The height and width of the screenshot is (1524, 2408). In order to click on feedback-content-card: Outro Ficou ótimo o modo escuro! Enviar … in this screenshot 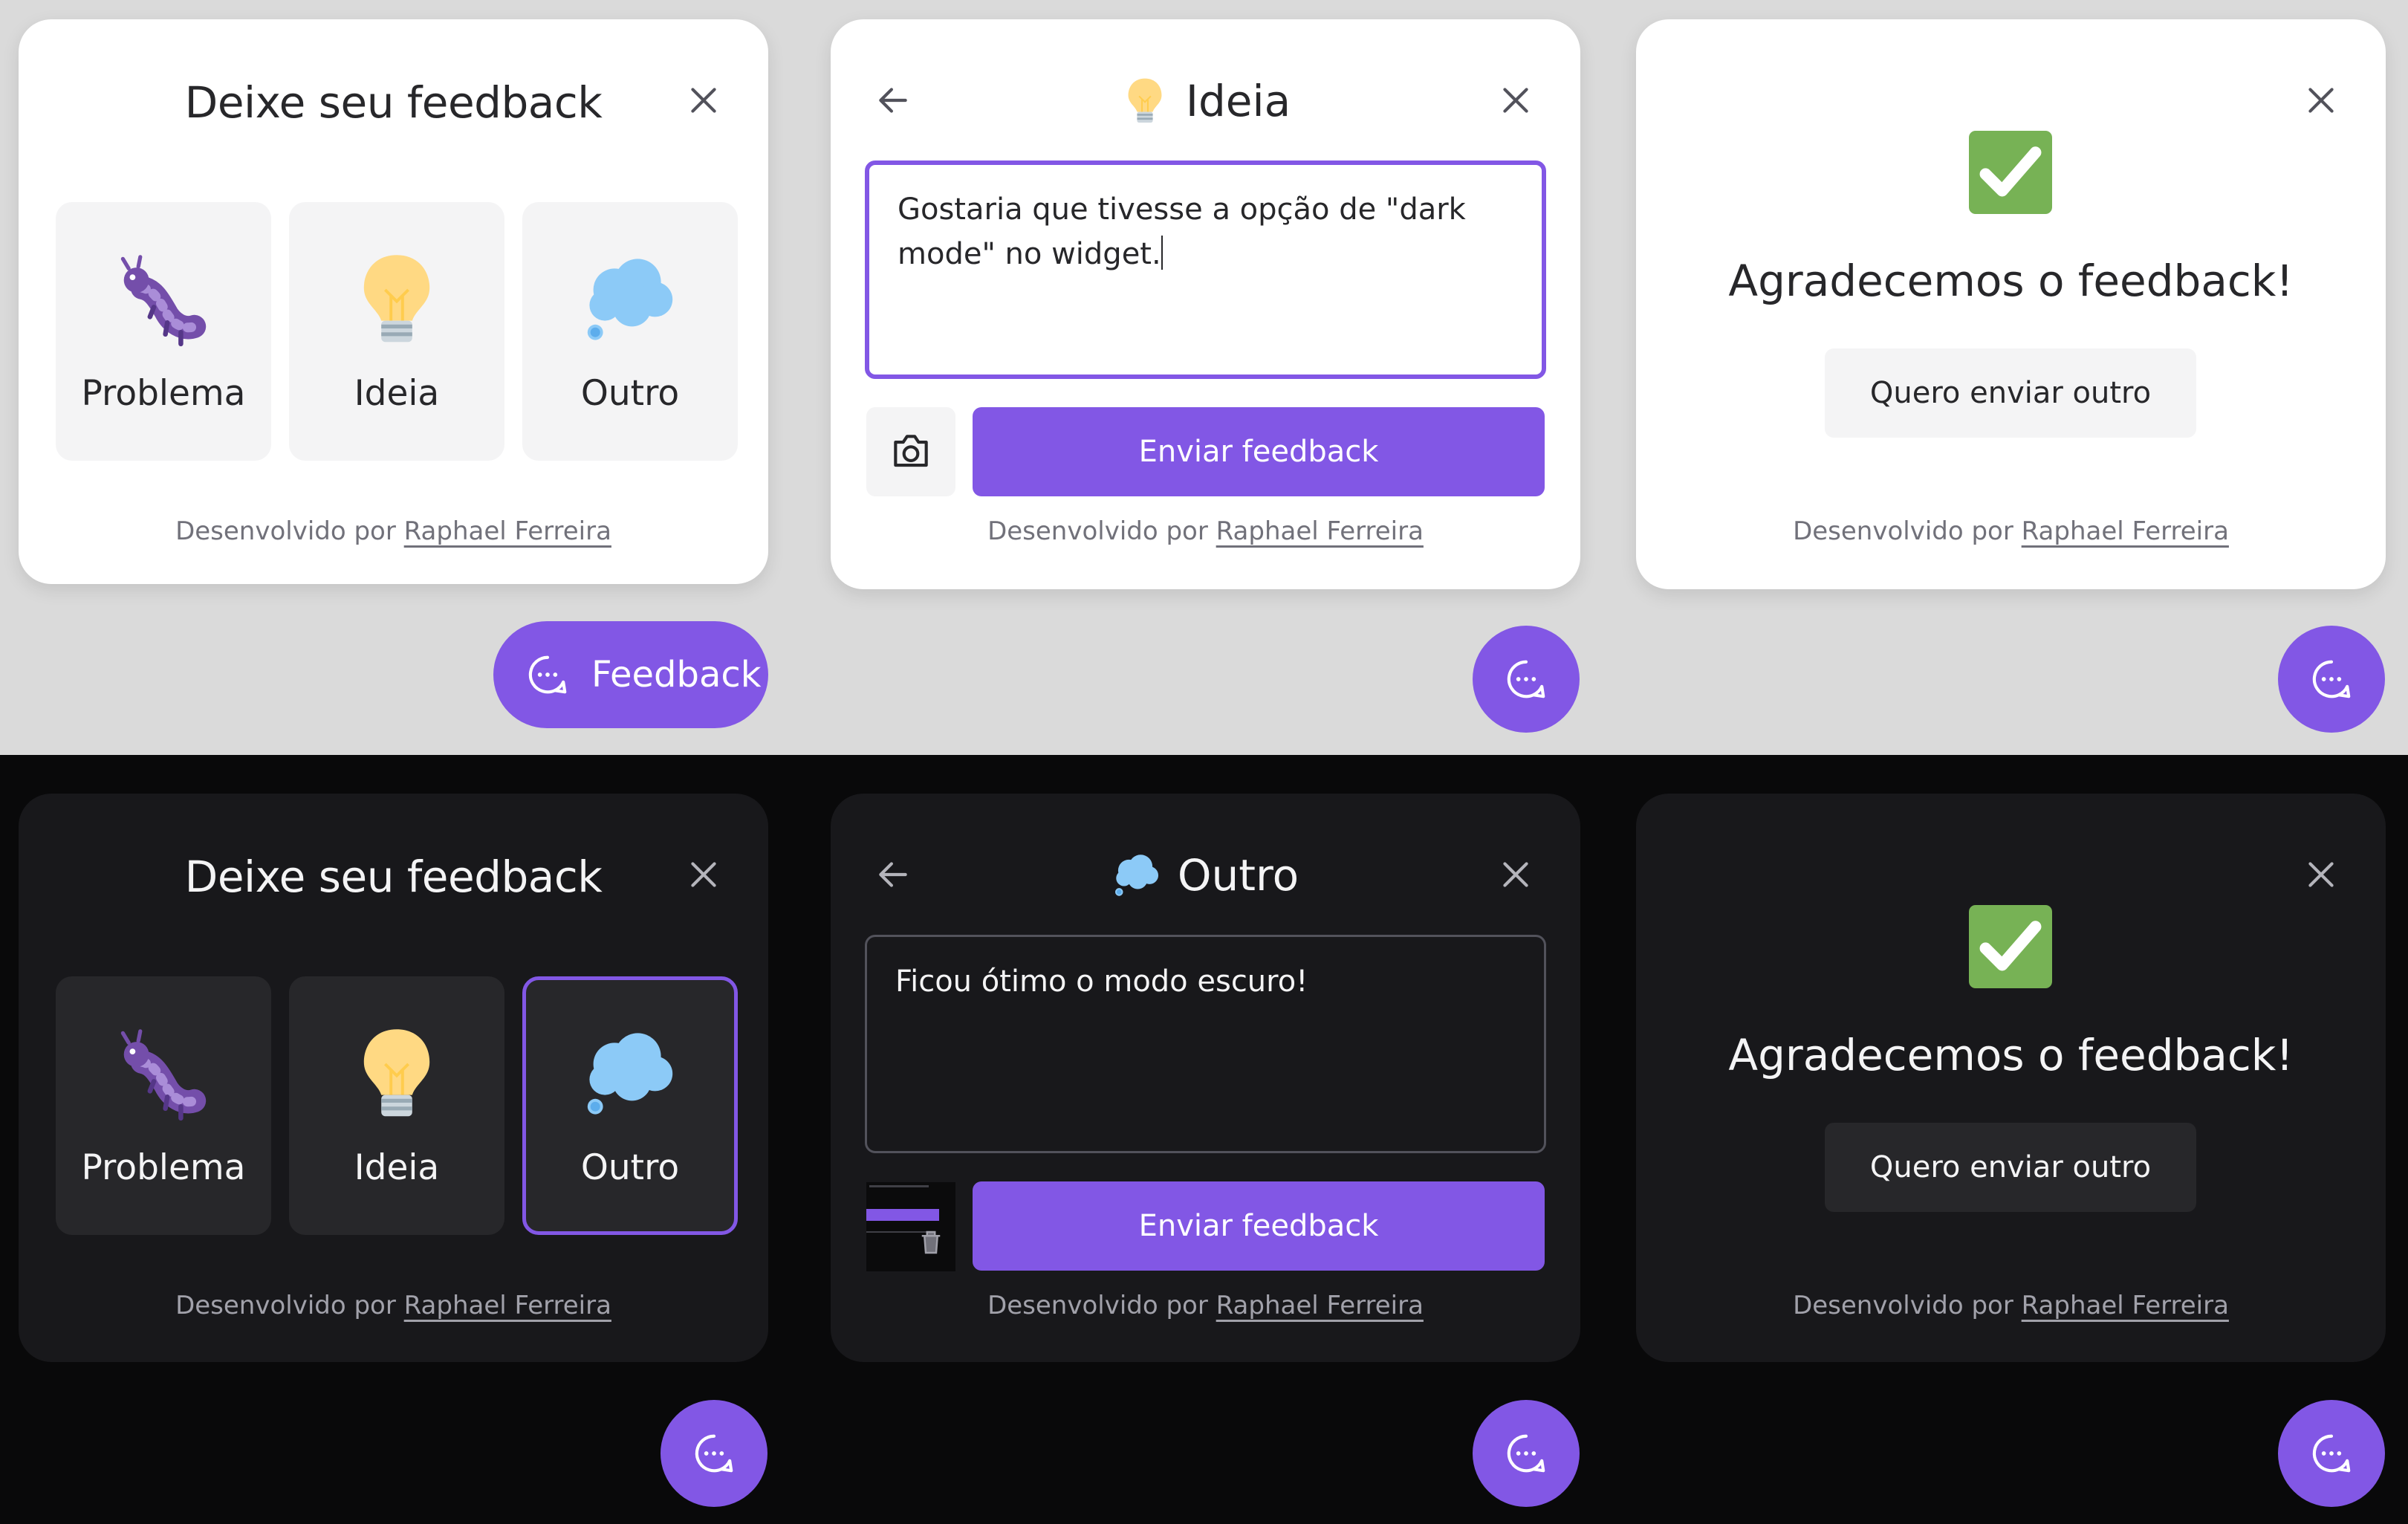, I will do `click(1205, 1078)`.